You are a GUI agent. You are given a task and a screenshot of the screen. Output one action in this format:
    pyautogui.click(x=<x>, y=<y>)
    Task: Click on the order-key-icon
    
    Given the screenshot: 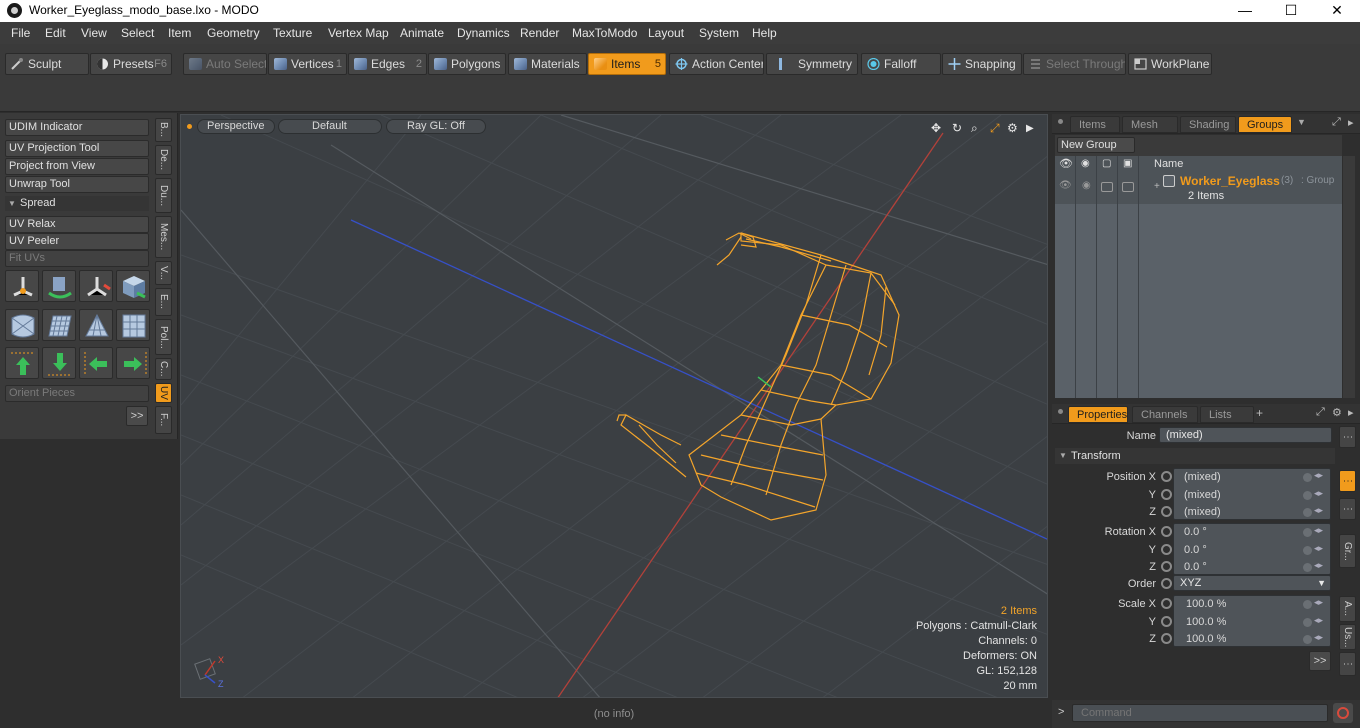 What is the action you would take?
    pyautogui.click(x=1166, y=583)
    